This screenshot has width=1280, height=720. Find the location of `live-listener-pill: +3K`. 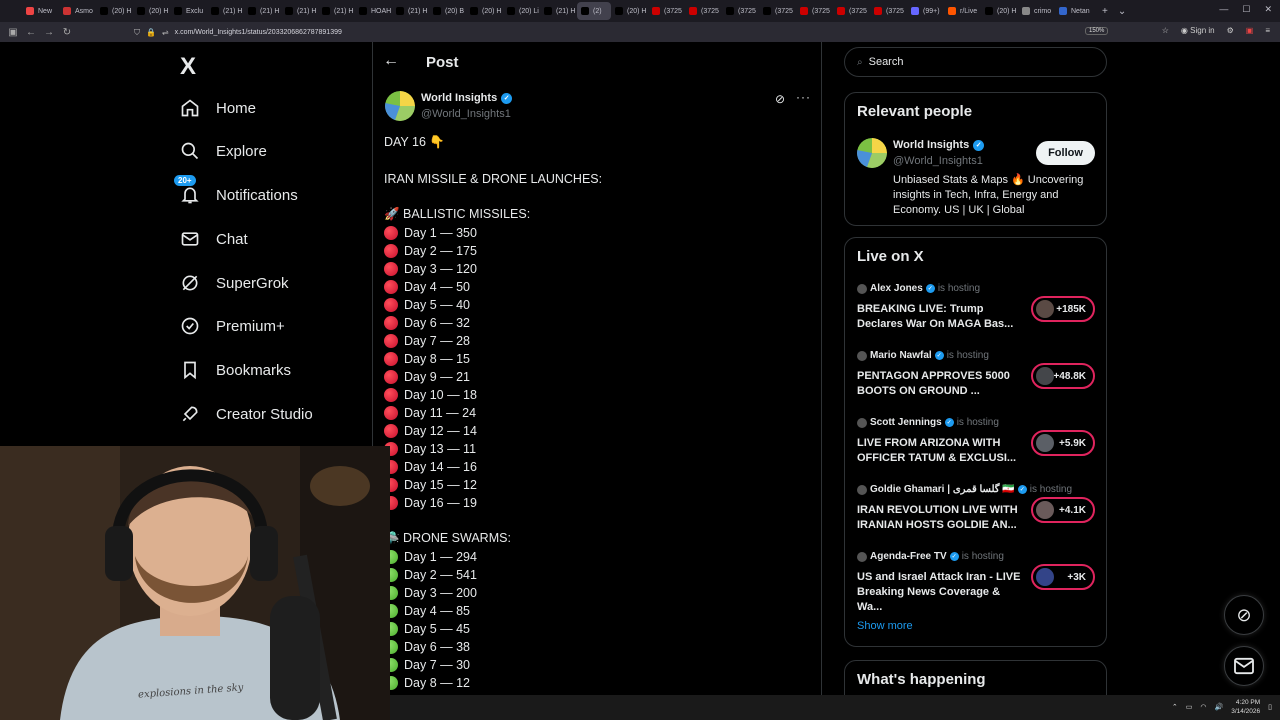

live-listener-pill: +3K is located at coordinates (1063, 577).